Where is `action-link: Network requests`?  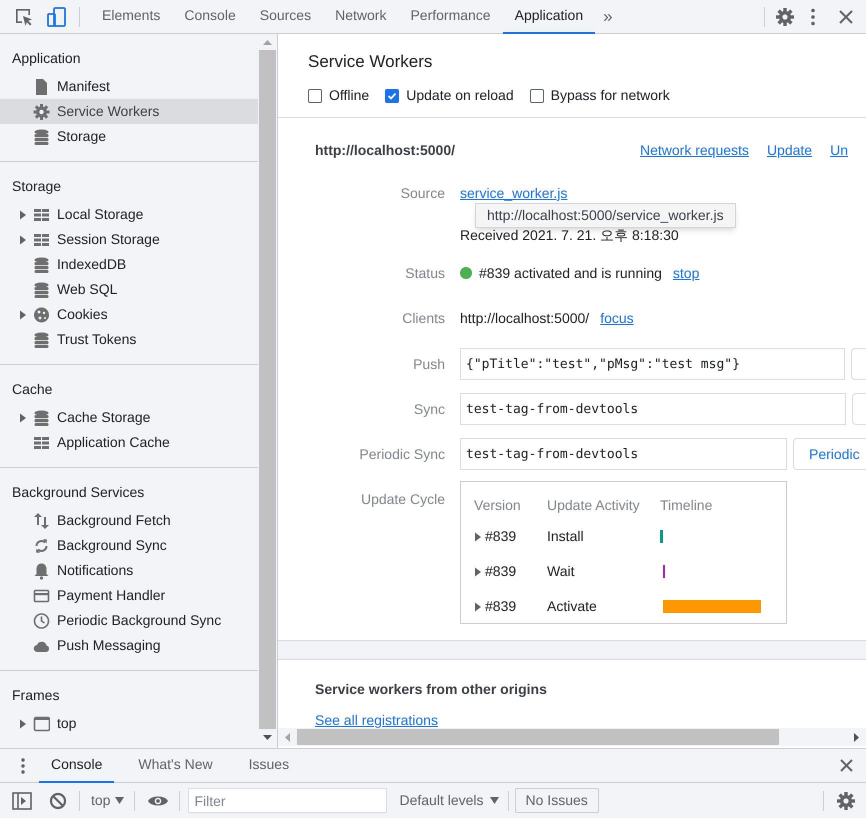
action-link: Network requests is located at coordinates (694, 150).